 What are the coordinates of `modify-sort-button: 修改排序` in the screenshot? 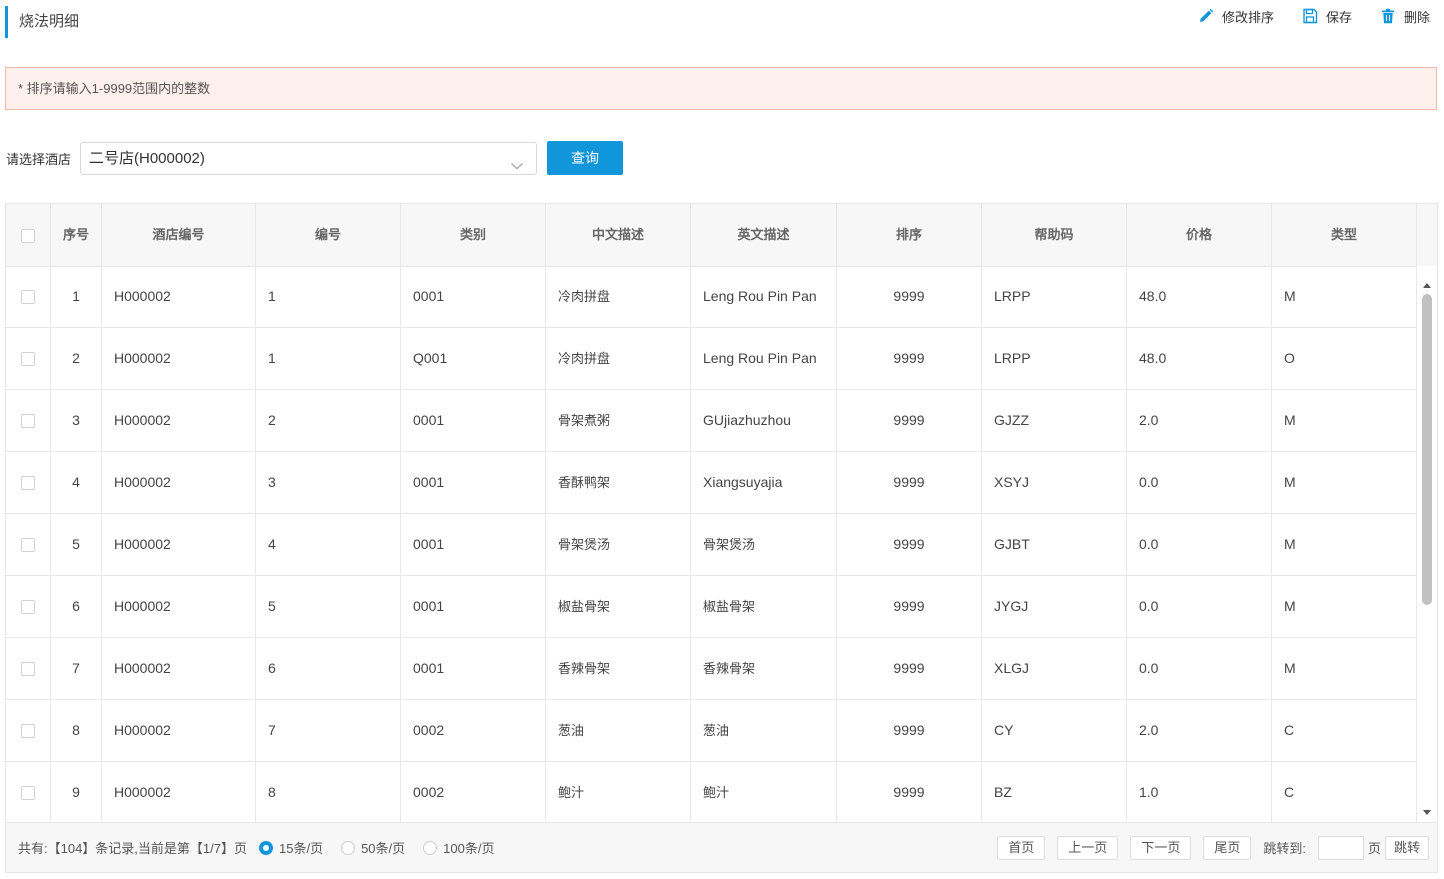 It's located at (1236, 16).